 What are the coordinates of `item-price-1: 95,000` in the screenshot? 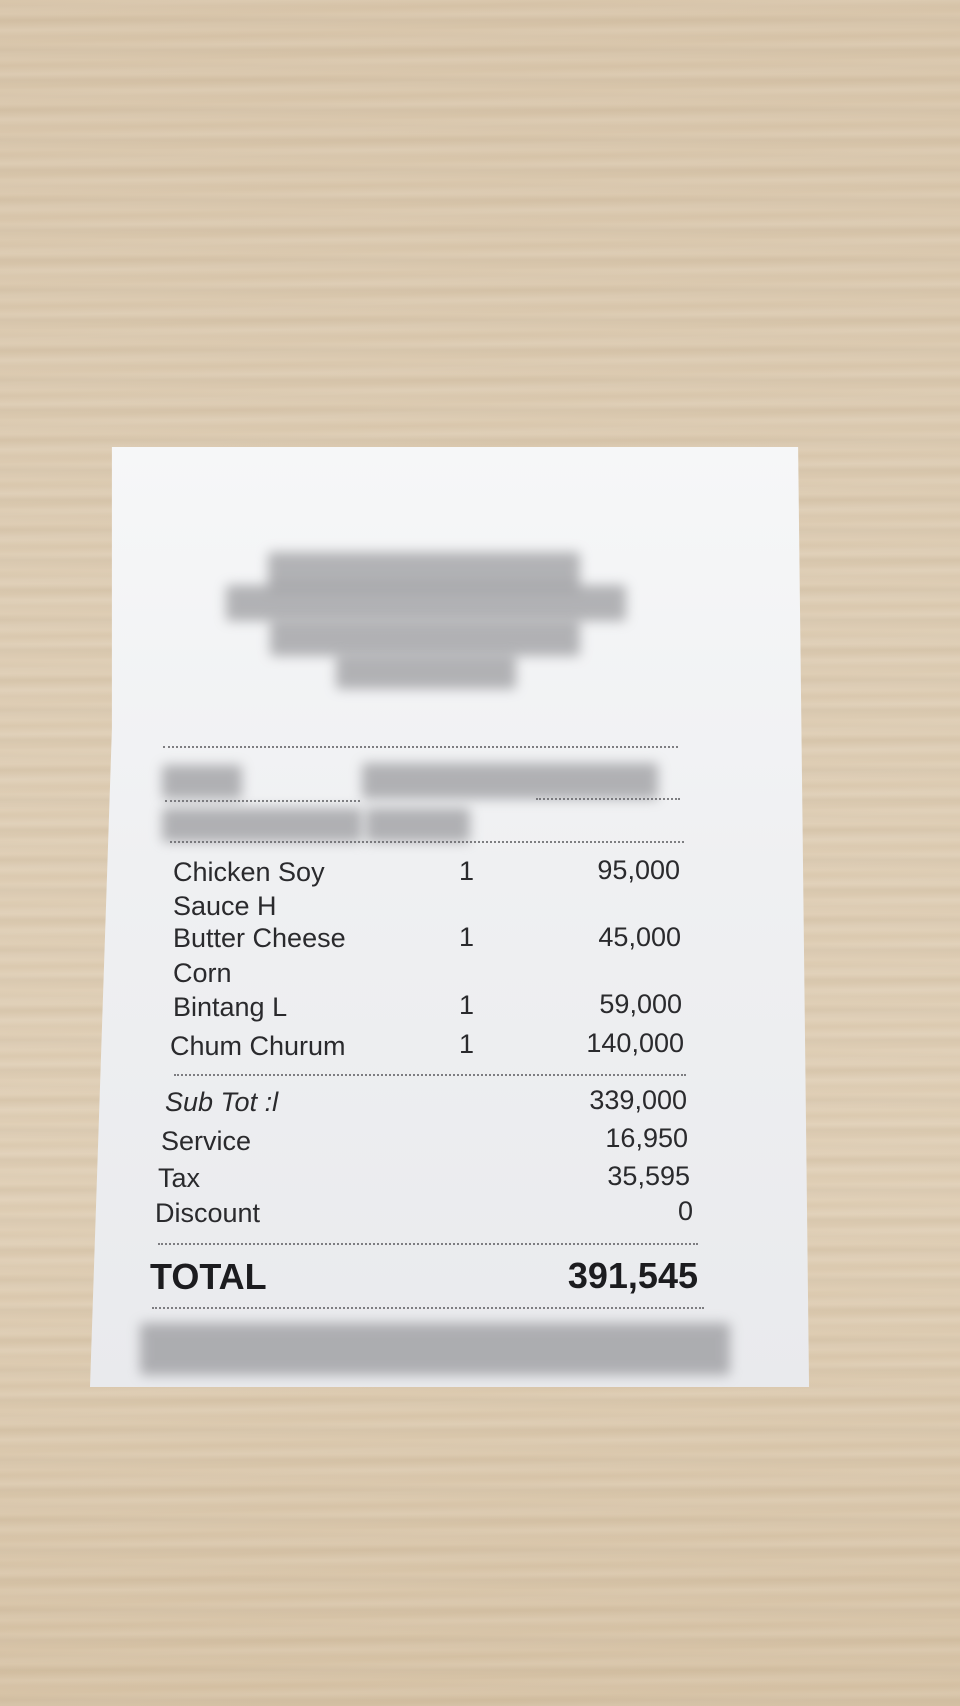 It's located at (638, 870).